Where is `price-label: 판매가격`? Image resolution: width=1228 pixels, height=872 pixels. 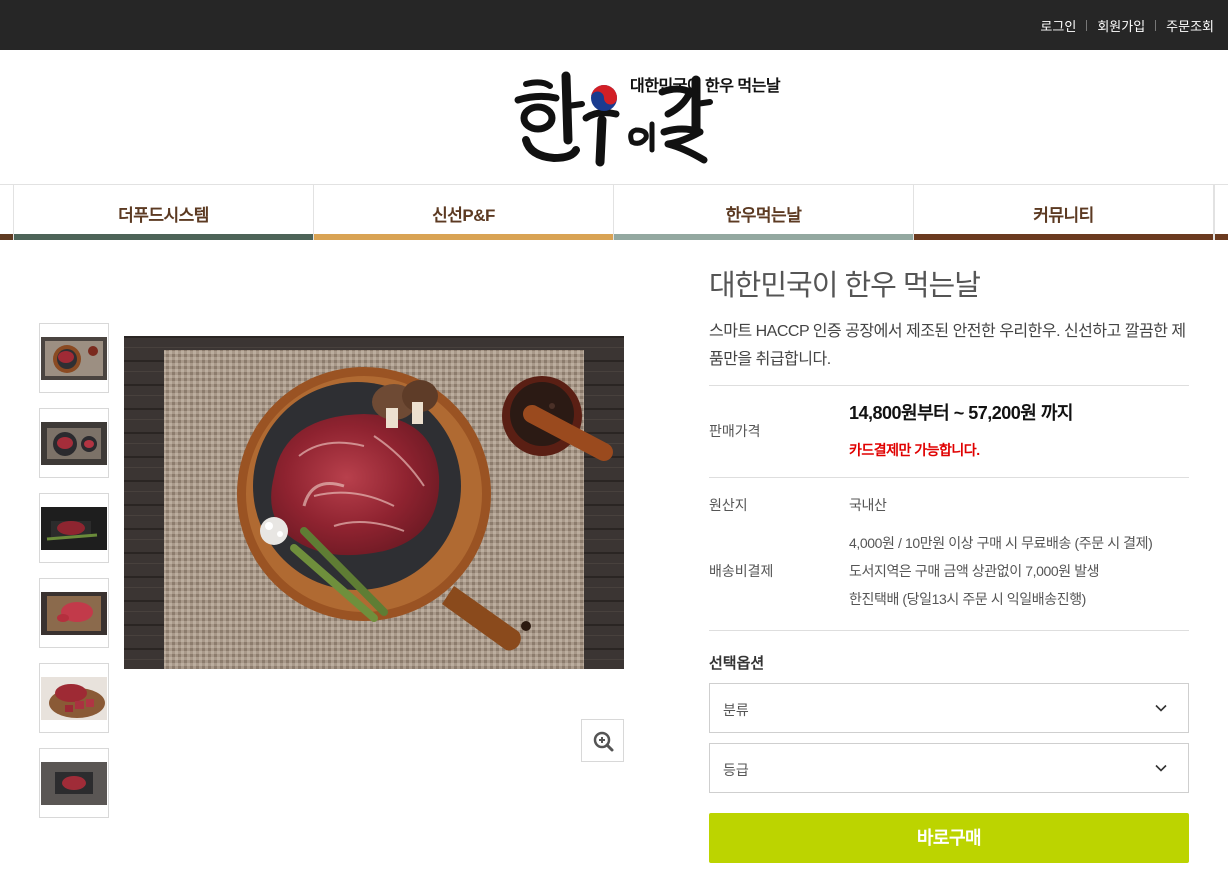
price-label: 판매가격 is located at coordinates (735, 431).